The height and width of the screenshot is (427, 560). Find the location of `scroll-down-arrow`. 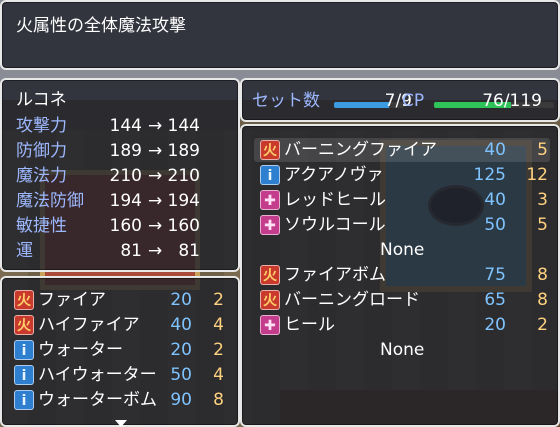

scroll-down-arrow is located at coordinates (121, 423).